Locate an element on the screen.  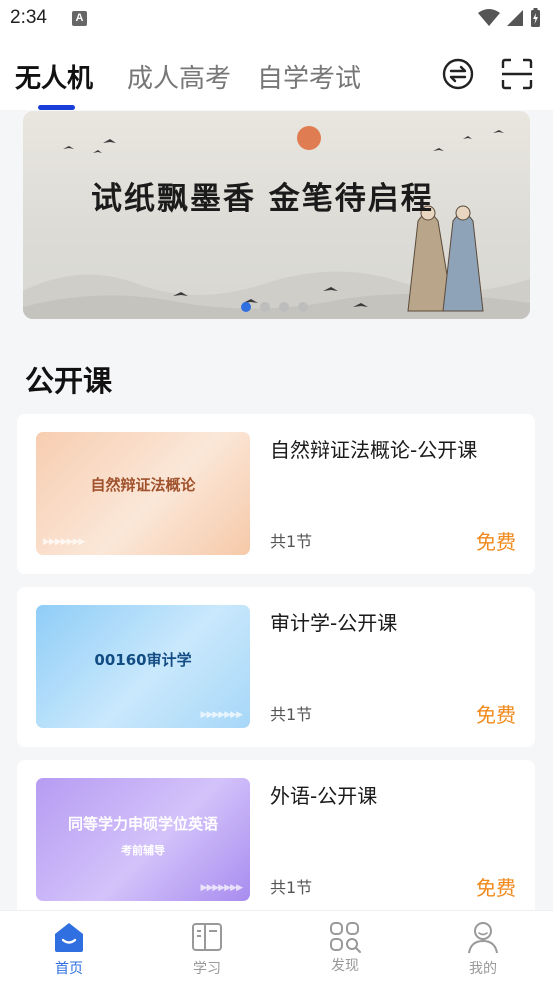
tab-self-study-exam: 自学考试 is located at coordinates (309, 76).